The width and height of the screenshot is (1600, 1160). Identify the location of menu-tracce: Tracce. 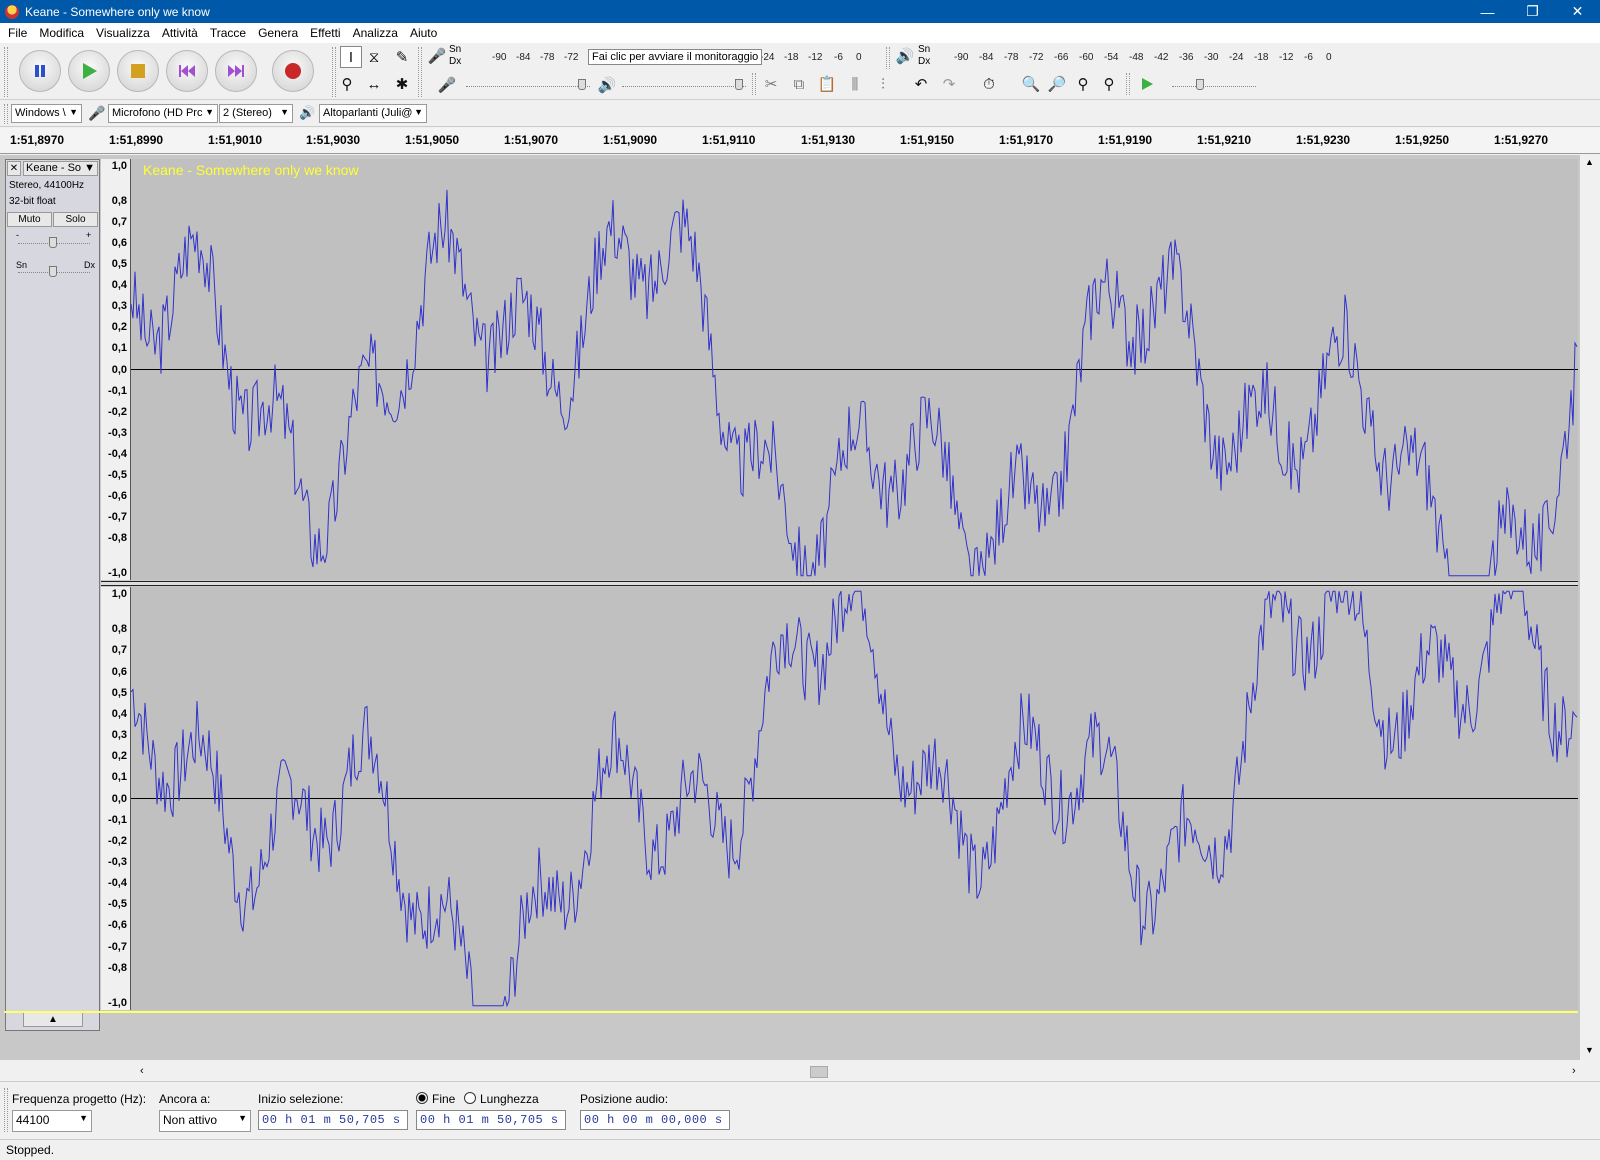
(230, 33).